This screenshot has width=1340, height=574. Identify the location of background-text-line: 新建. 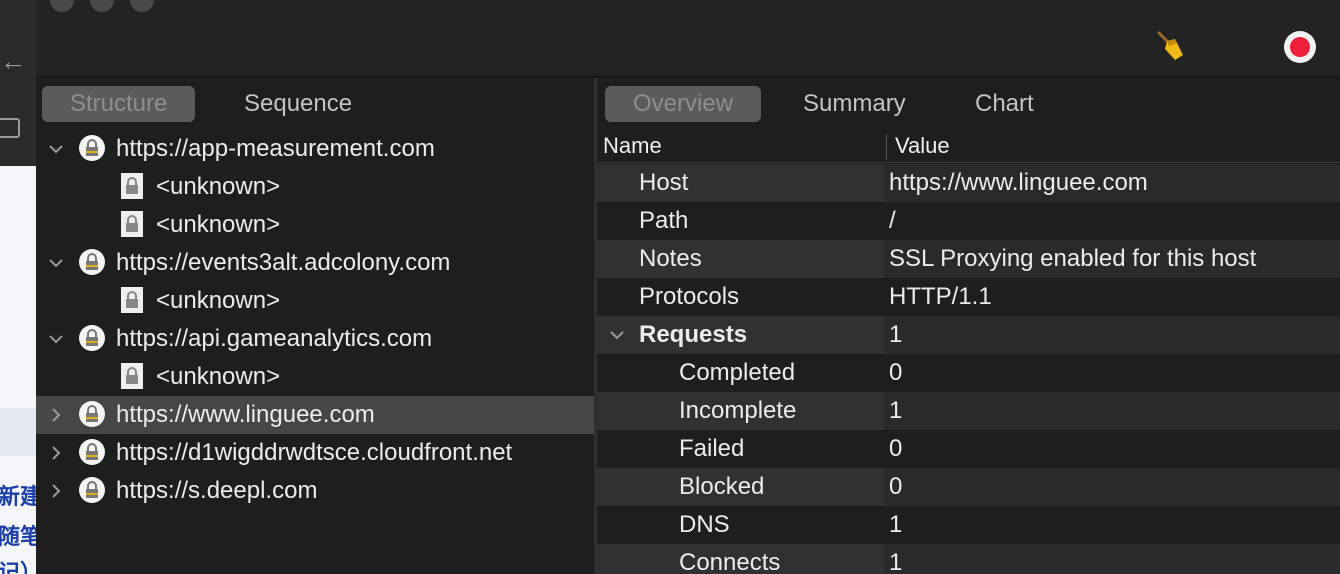
(18, 497).